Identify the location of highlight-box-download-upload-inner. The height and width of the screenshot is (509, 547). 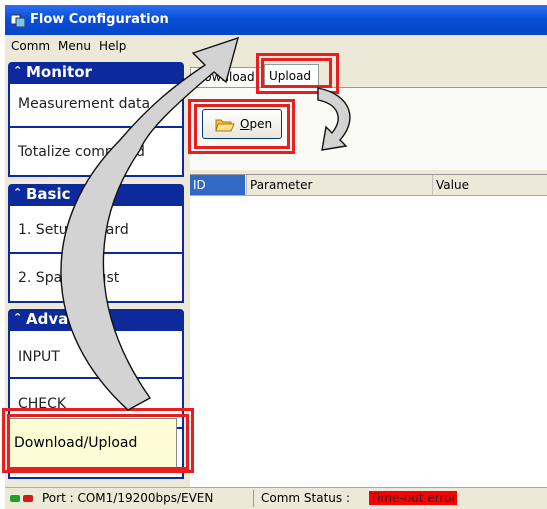
(98, 442).